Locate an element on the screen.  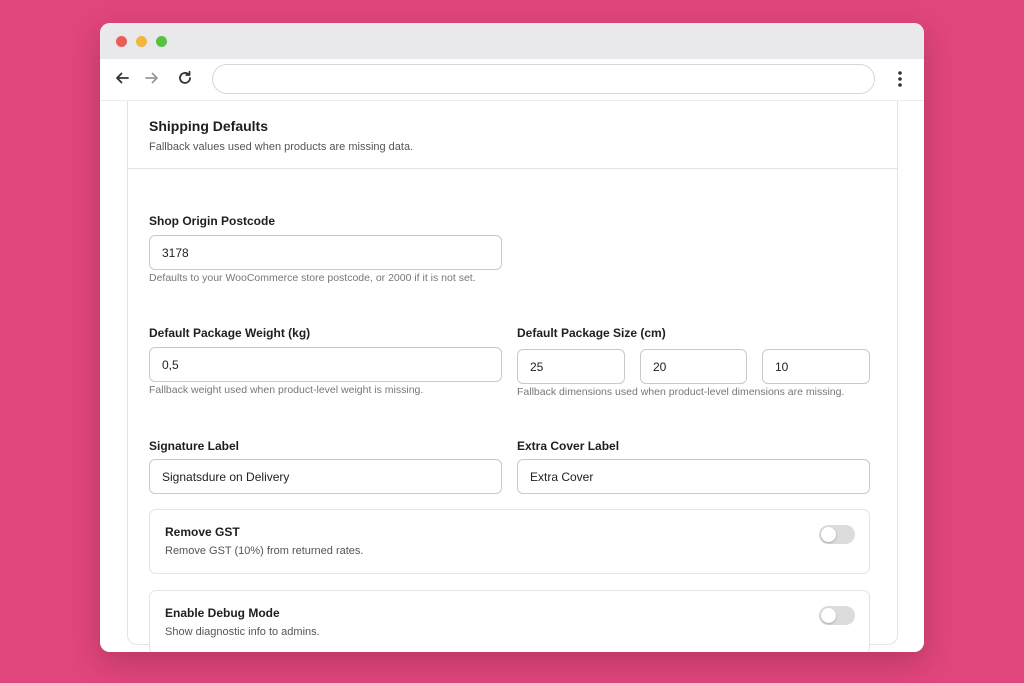
address-bar is located at coordinates (543, 79).